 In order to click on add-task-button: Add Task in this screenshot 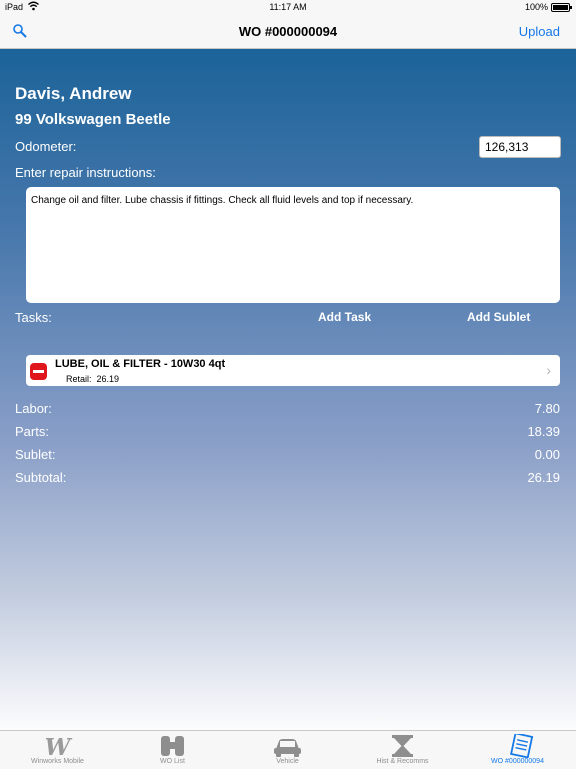, I will do `click(344, 317)`.